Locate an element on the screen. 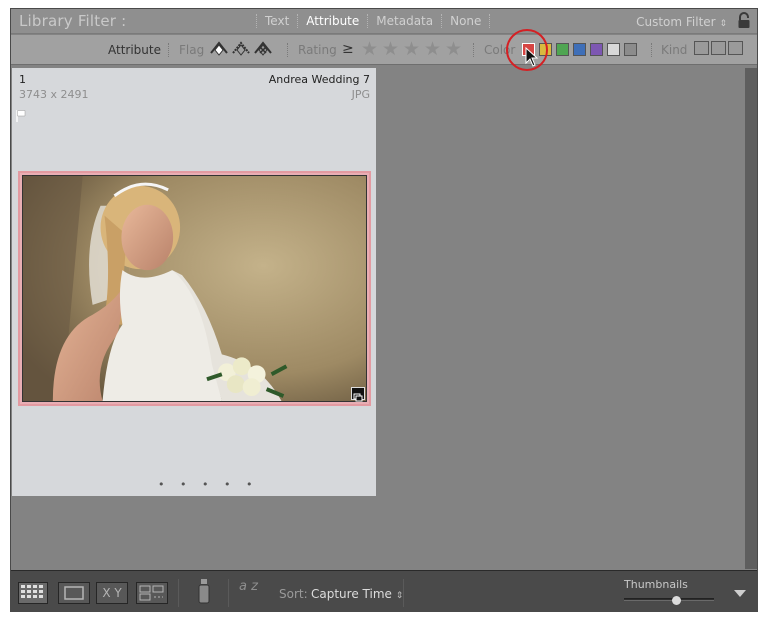 This screenshot has height=626, width=769. grid-view-icon is located at coordinates (32, 591).